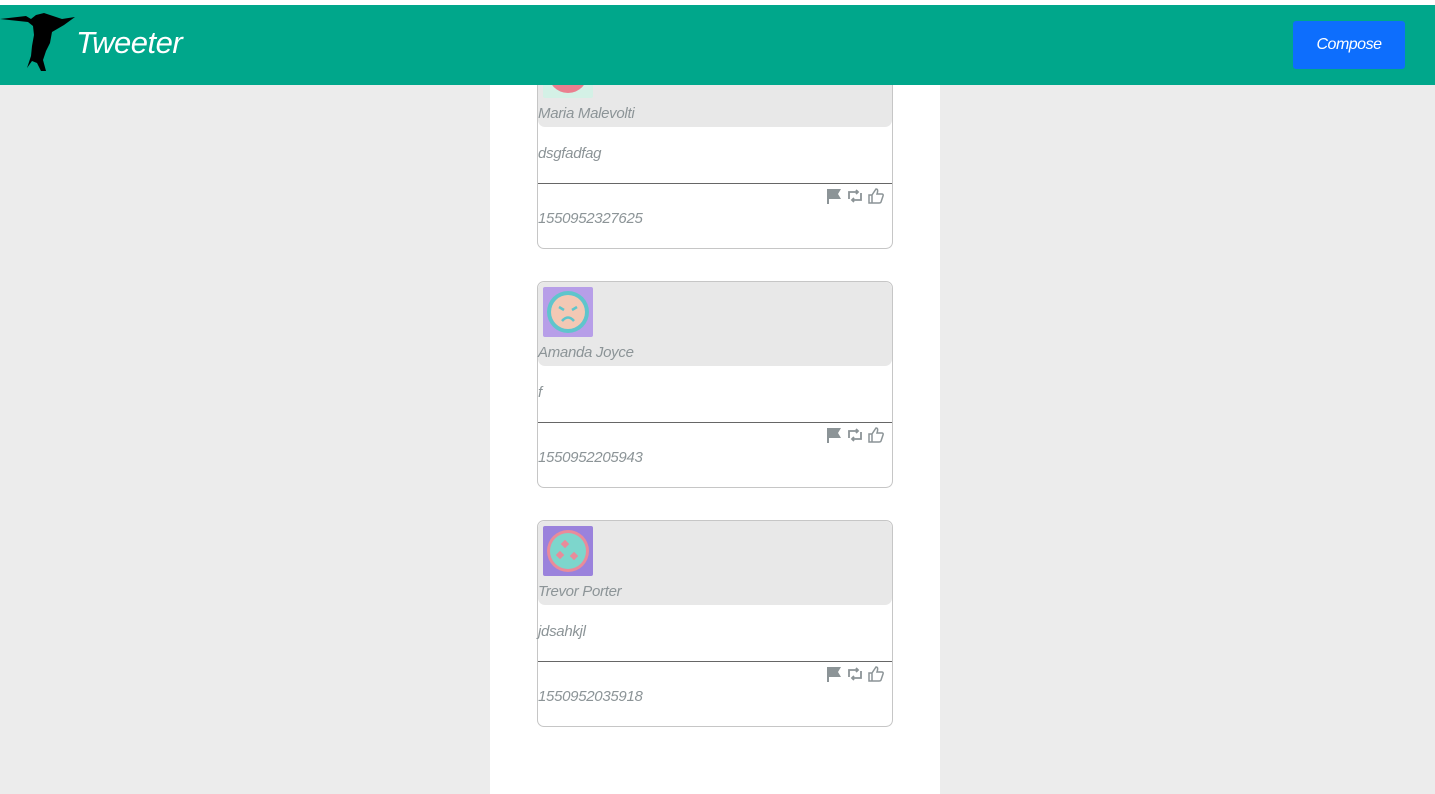 This screenshot has width=1435, height=794. What do you see at coordinates (715, 563) in the screenshot?
I see `tweet-header: Trevor Porter` at bounding box center [715, 563].